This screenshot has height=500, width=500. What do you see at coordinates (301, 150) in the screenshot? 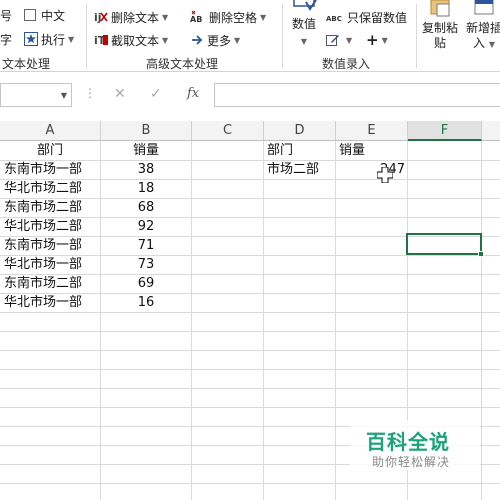
I see `cell-d1: 部门` at bounding box center [301, 150].